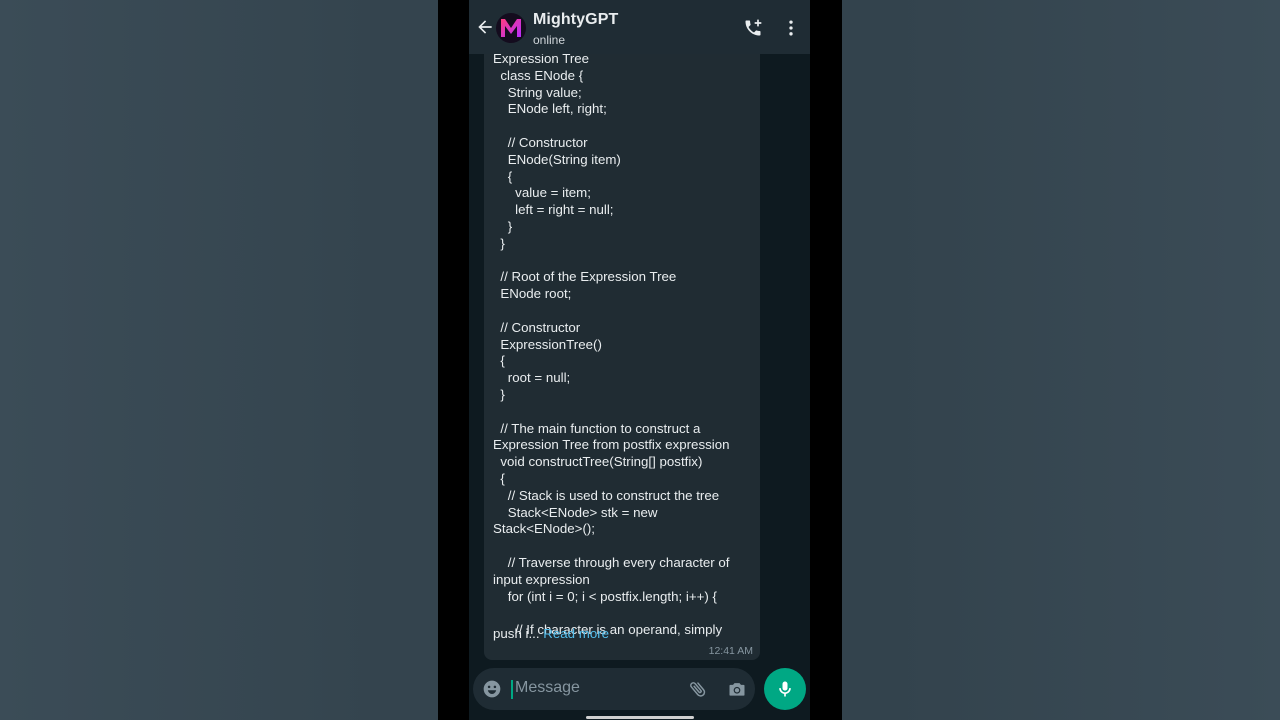 Image resolution: width=1280 pixels, height=720 pixels. Describe the element at coordinates (512, 689) in the screenshot. I see `text-cursor` at that location.